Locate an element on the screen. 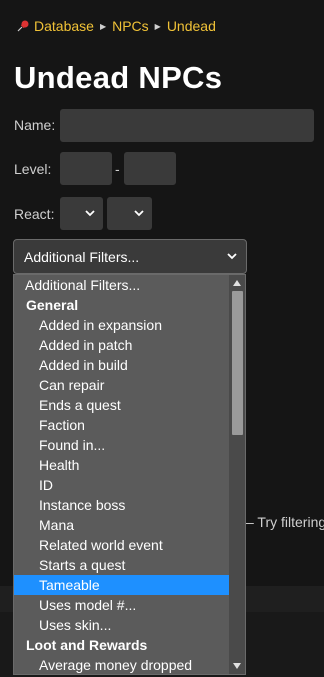 The image size is (324, 677). page-title: Undead NPCs is located at coordinates (118, 77).